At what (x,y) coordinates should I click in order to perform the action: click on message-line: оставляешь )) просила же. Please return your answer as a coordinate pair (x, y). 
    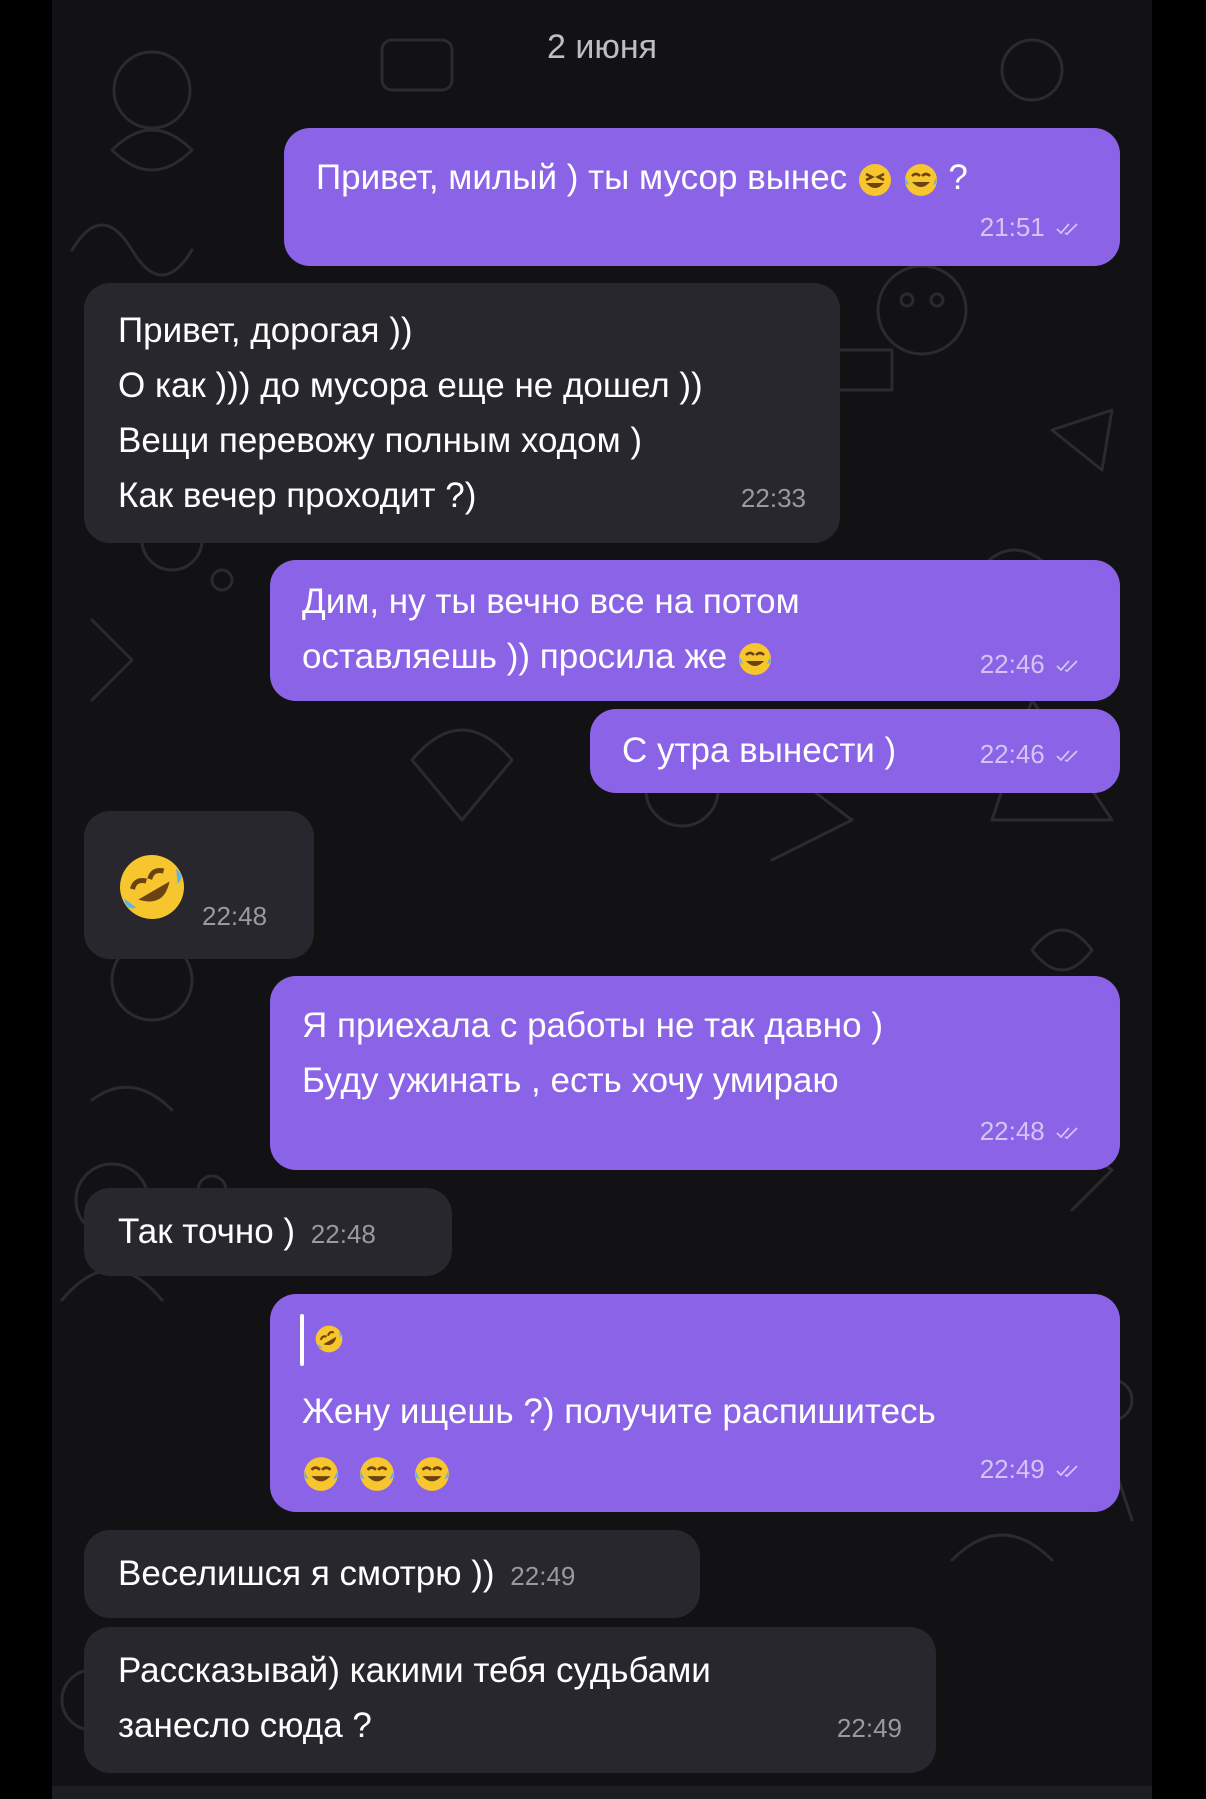
    Looking at the image, I should click on (515, 656).